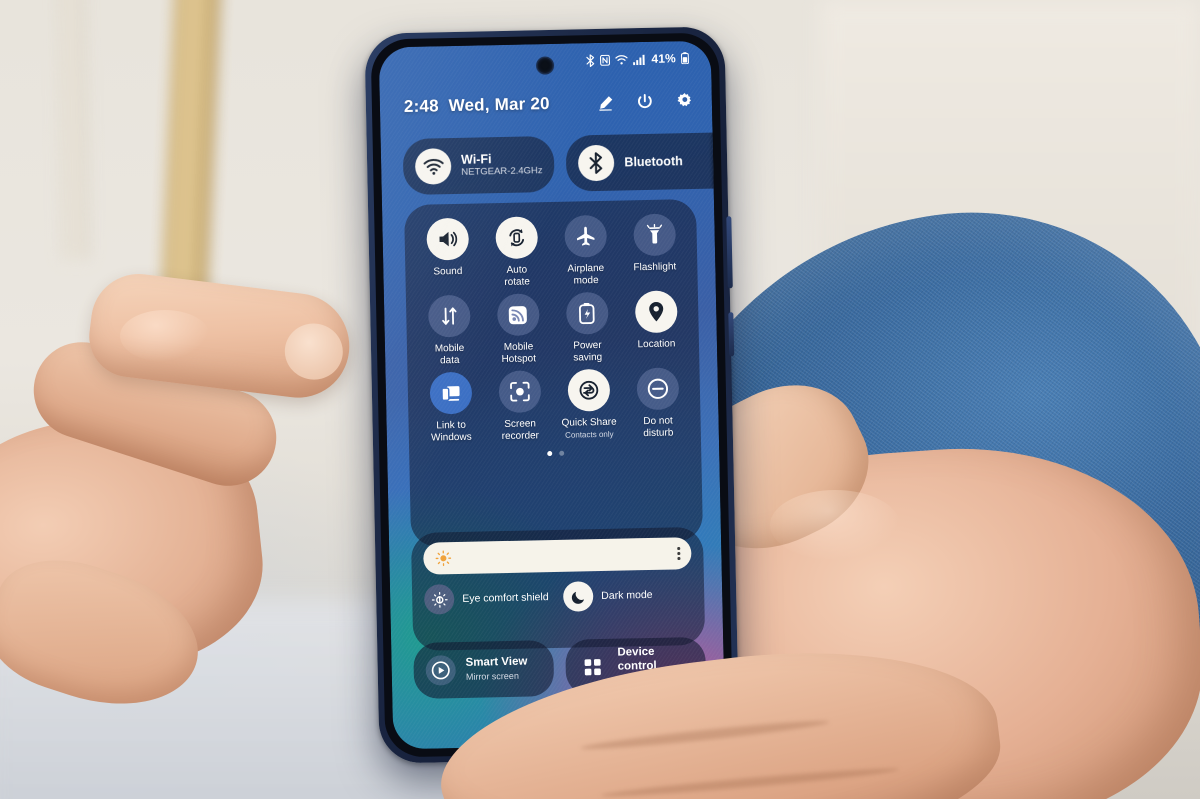 Image resolution: width=1200 pixels, height=799 pixels. I want to click on left-knuckle, so click(165, 336).